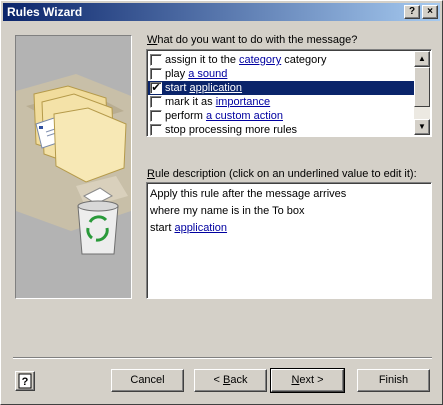 The height and width of the screenshot is (405, 443). What do you see at coordinates (207, 74) in the screenshot?
I see `action-value-link: a sound` at bounding box center [207, 74].